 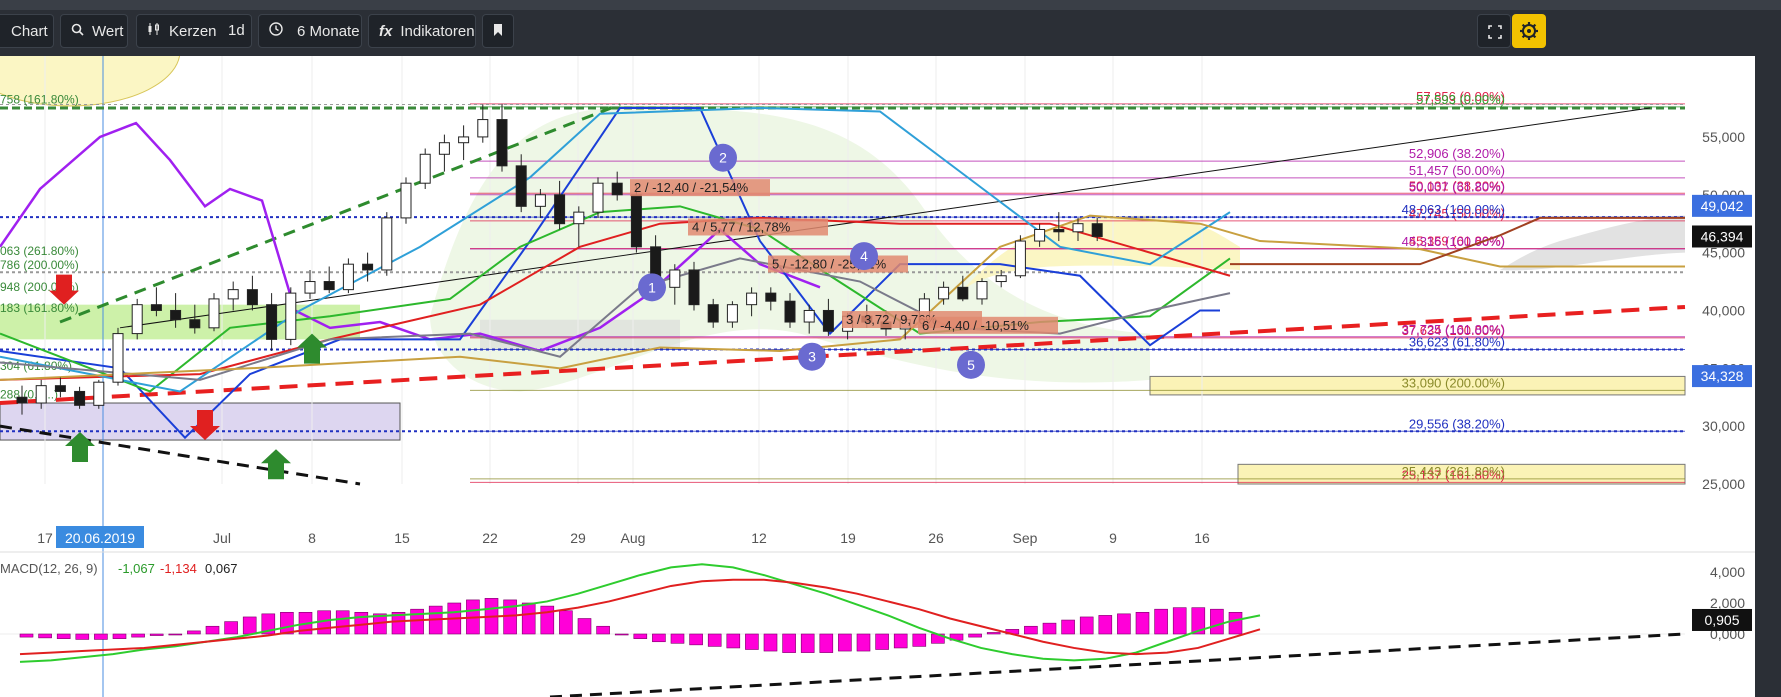 I want to click on fib-label: 51,457 (50.00%), so click(x=1457, y=170).